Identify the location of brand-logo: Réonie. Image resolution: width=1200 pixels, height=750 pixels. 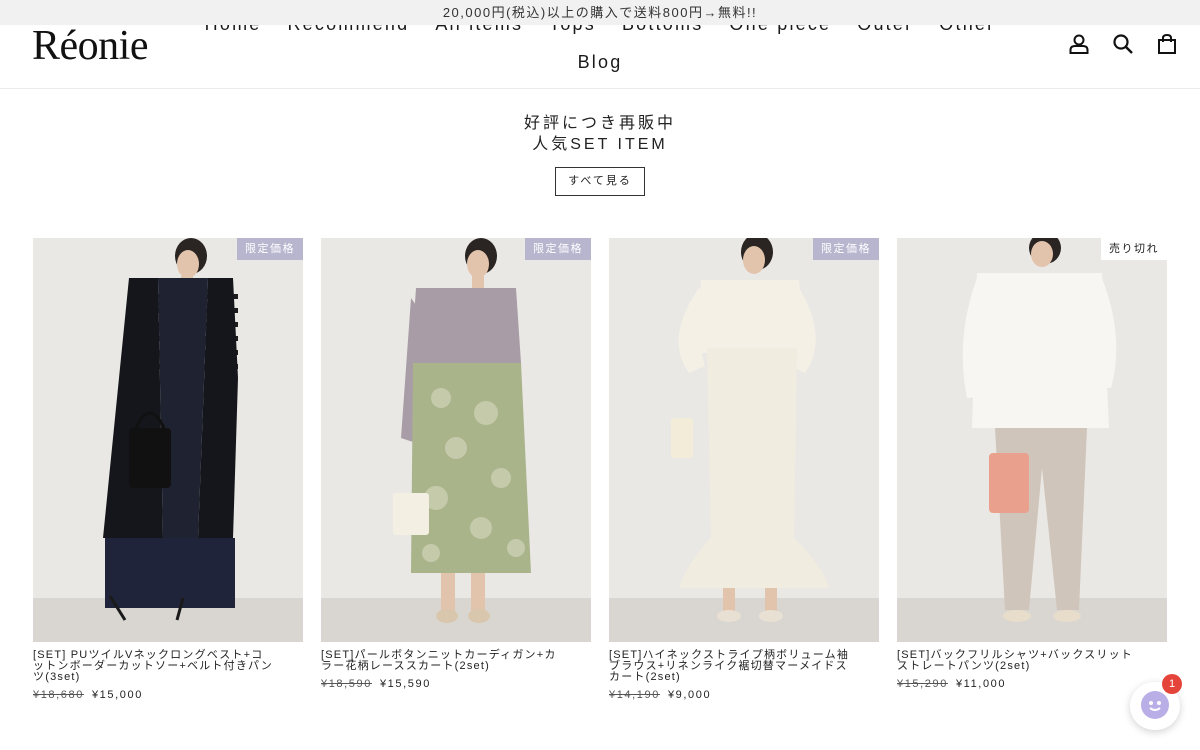
(90, 46).